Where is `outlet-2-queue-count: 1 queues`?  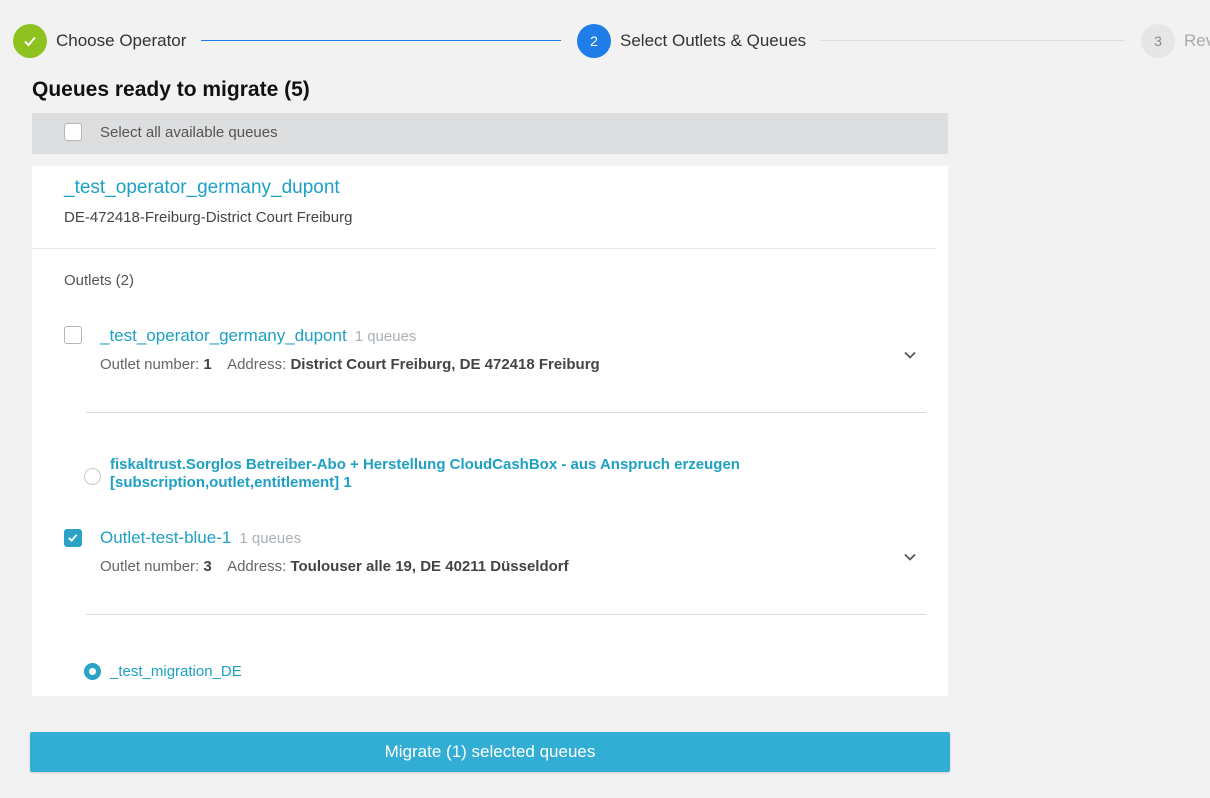
outlet-2-queue-count: 1 queues is located at coordinates (270, 538).